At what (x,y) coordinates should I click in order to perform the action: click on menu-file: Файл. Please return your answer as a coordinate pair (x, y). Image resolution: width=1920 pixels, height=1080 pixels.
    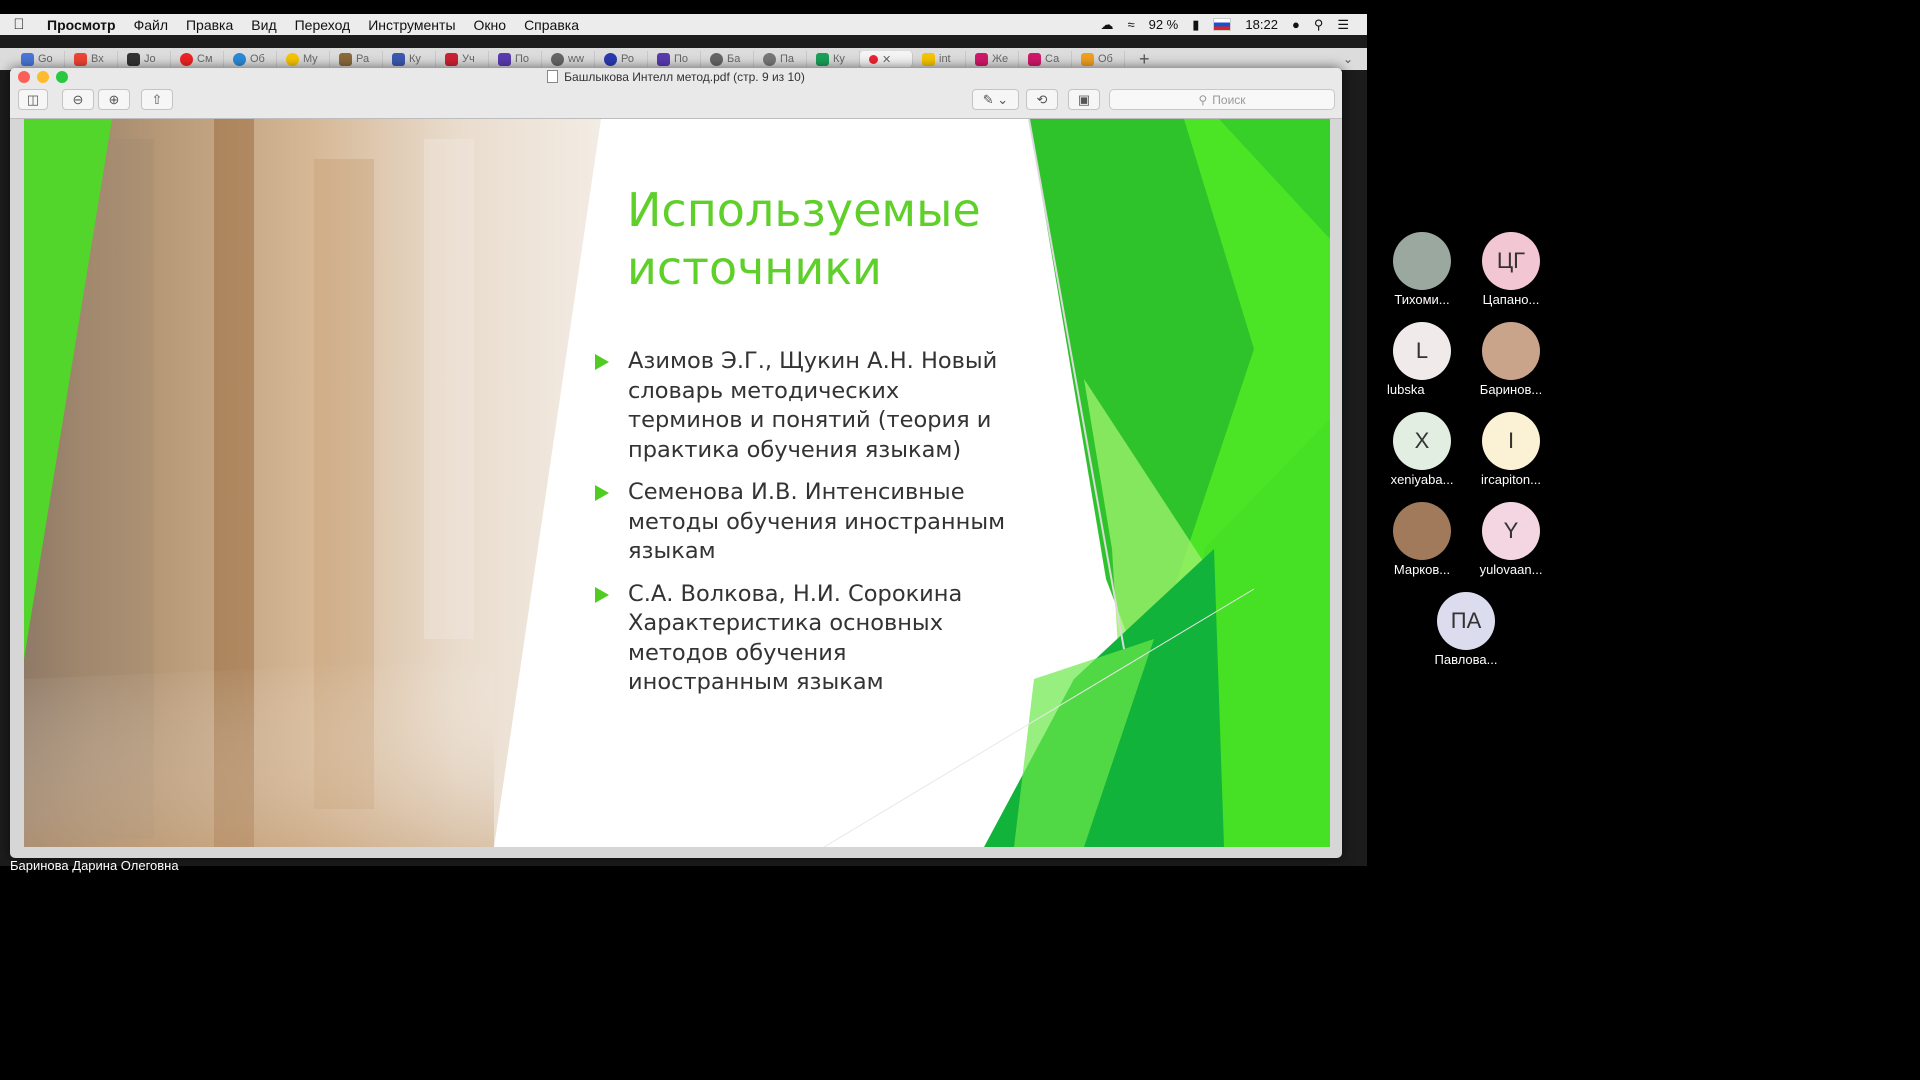
    Looking at the image, I should click on (151, 25).